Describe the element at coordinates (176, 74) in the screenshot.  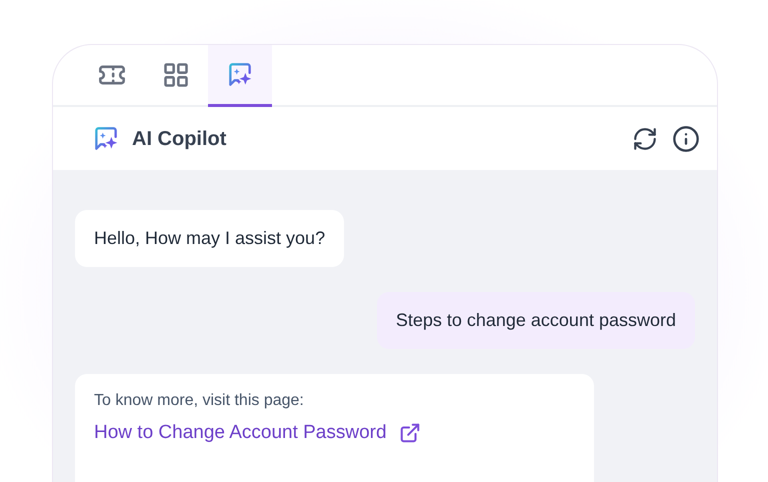
I see `grid-icon` at that location.